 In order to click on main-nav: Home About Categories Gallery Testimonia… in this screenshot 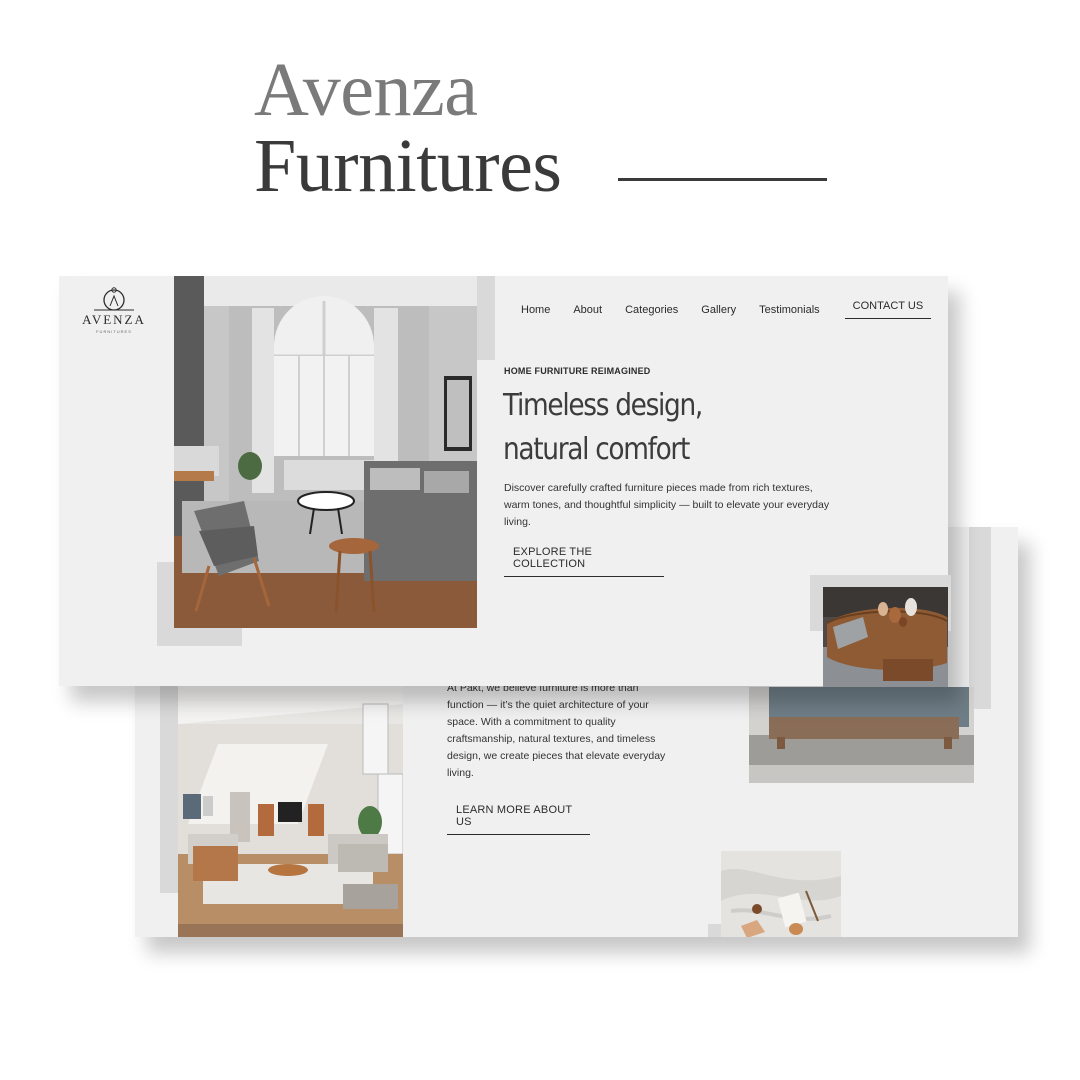, I will do `click(726, 309)`.